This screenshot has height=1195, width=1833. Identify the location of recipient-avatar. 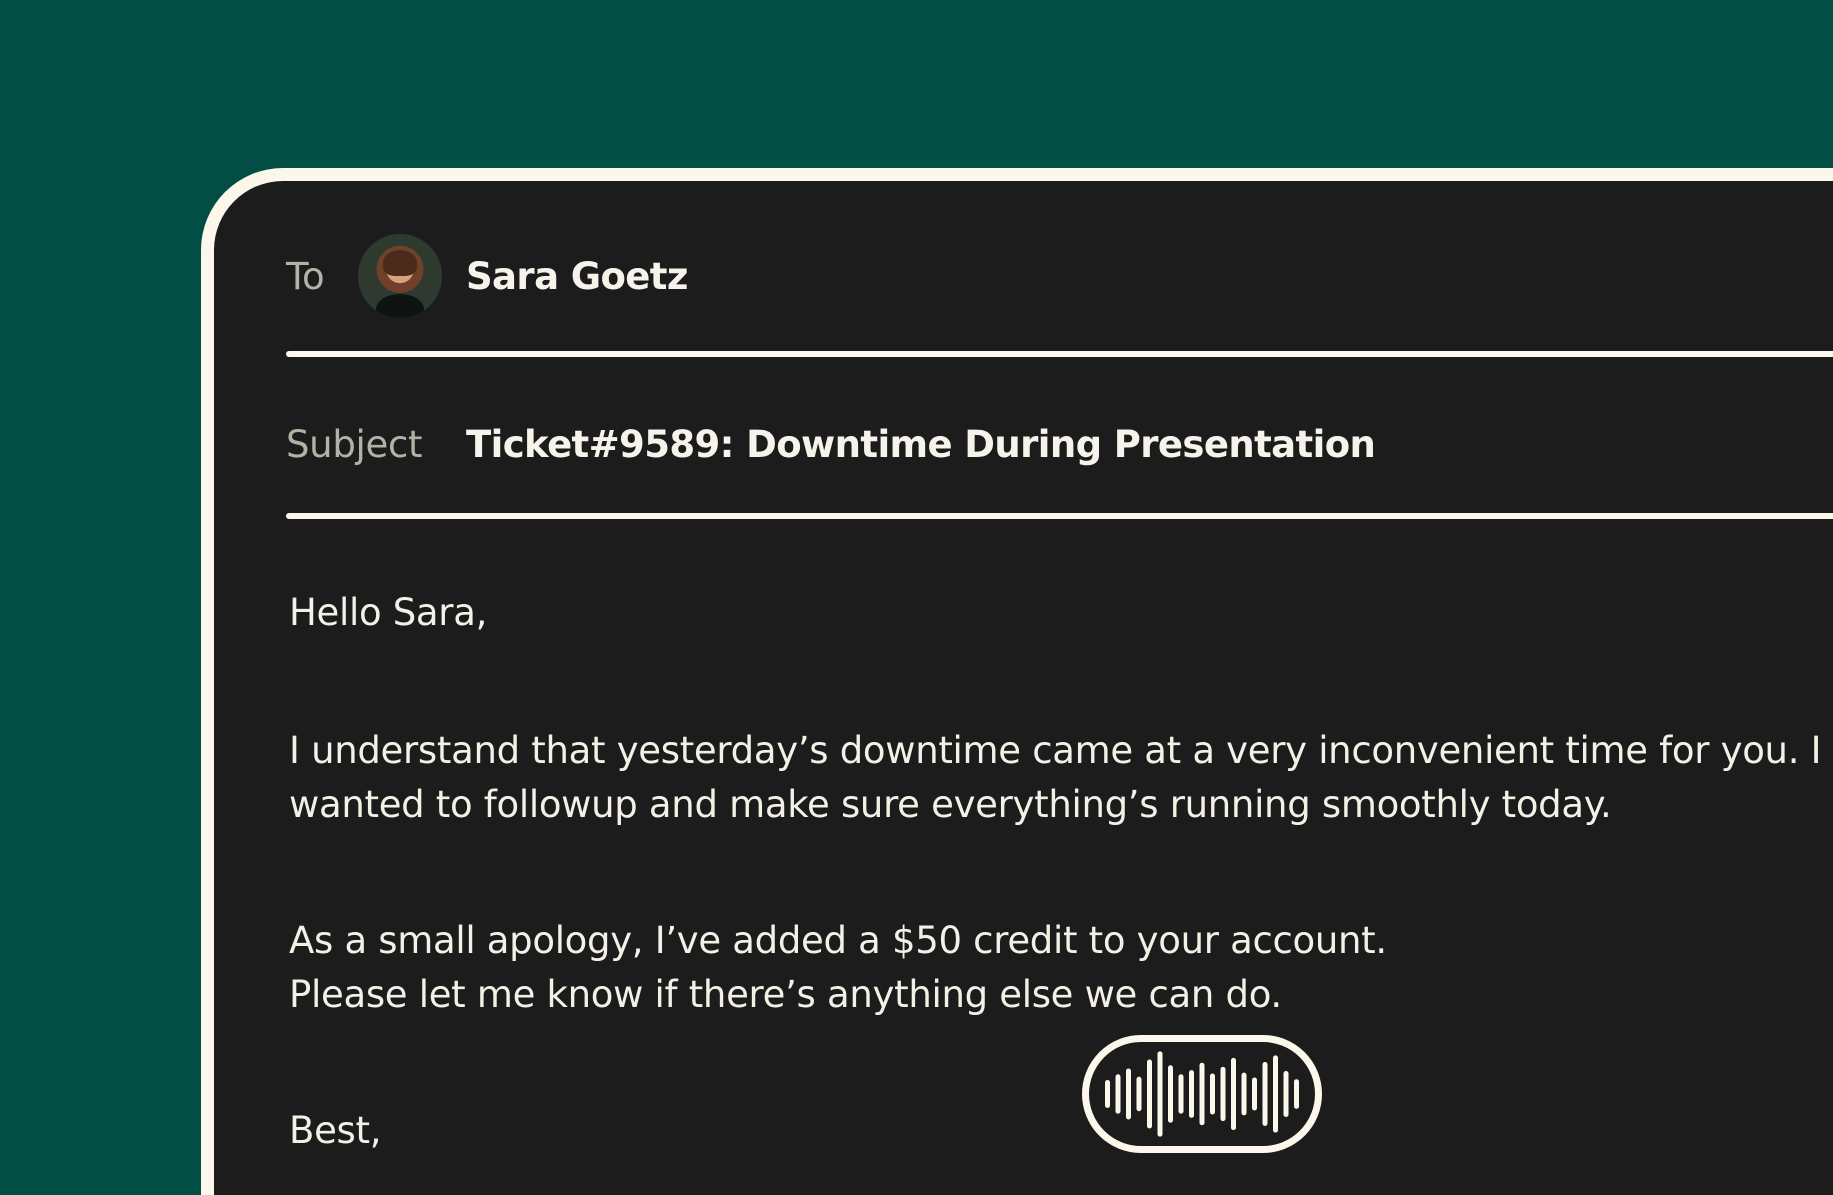
(400, 276).